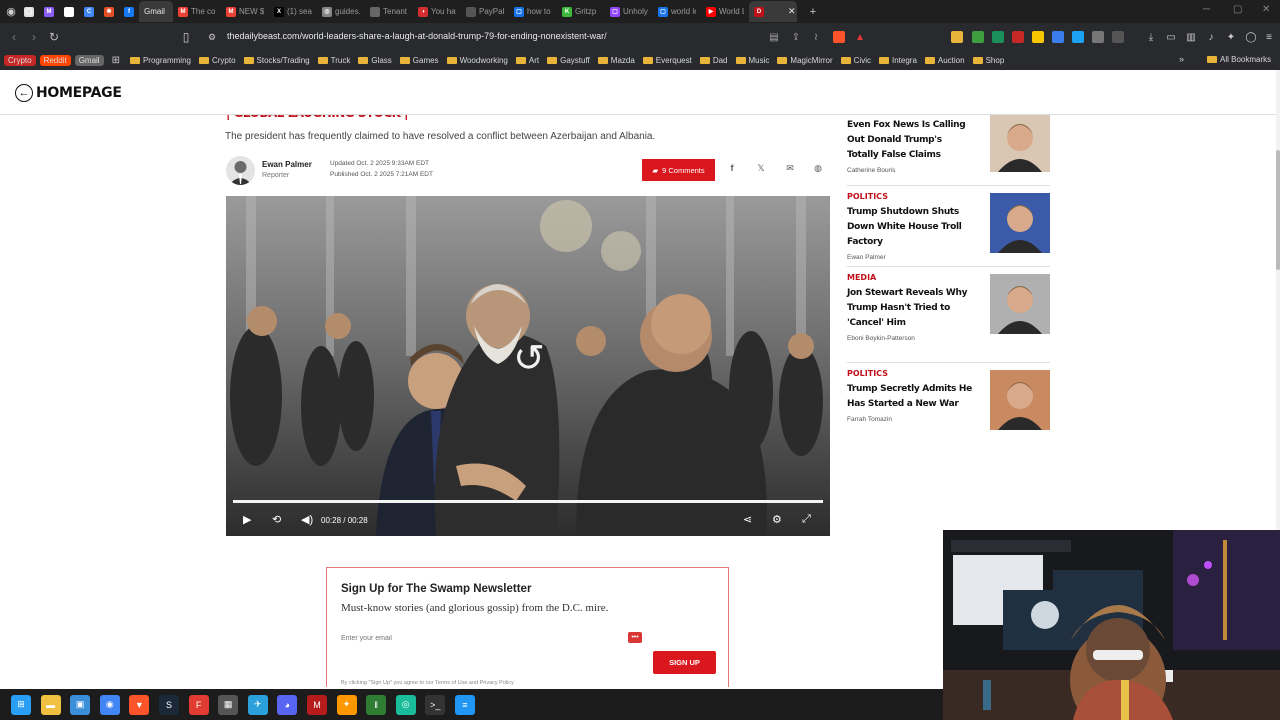 This screenshot has height=720, width=1280. I want to click on menu-icon: ≡, so click(1269, 37).